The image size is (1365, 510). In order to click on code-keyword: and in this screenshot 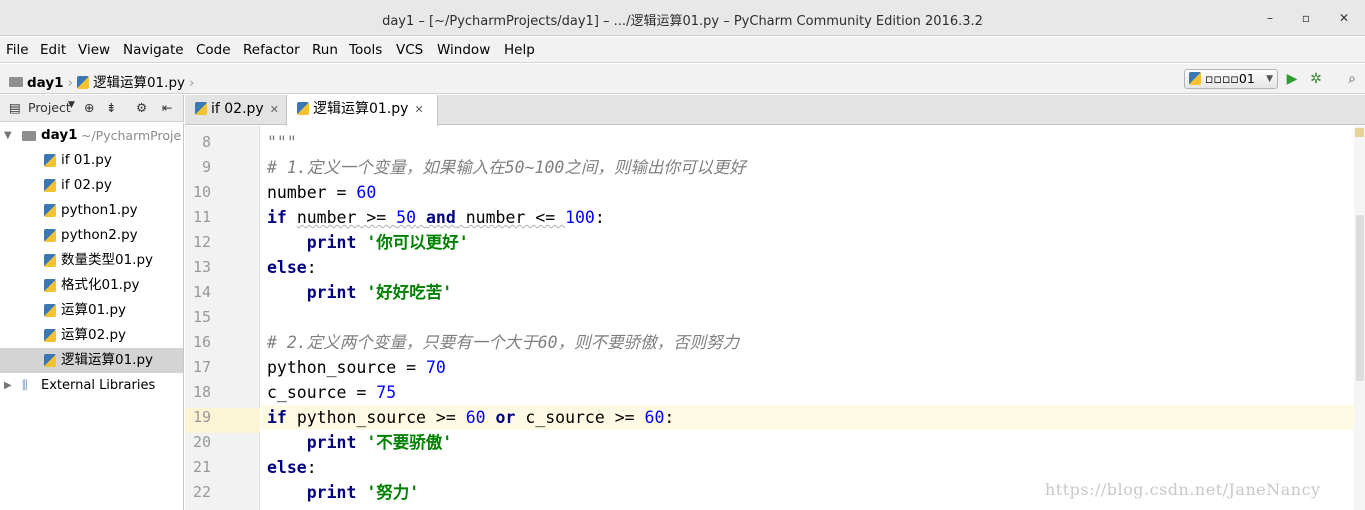, I will do `click(440, 217)`.